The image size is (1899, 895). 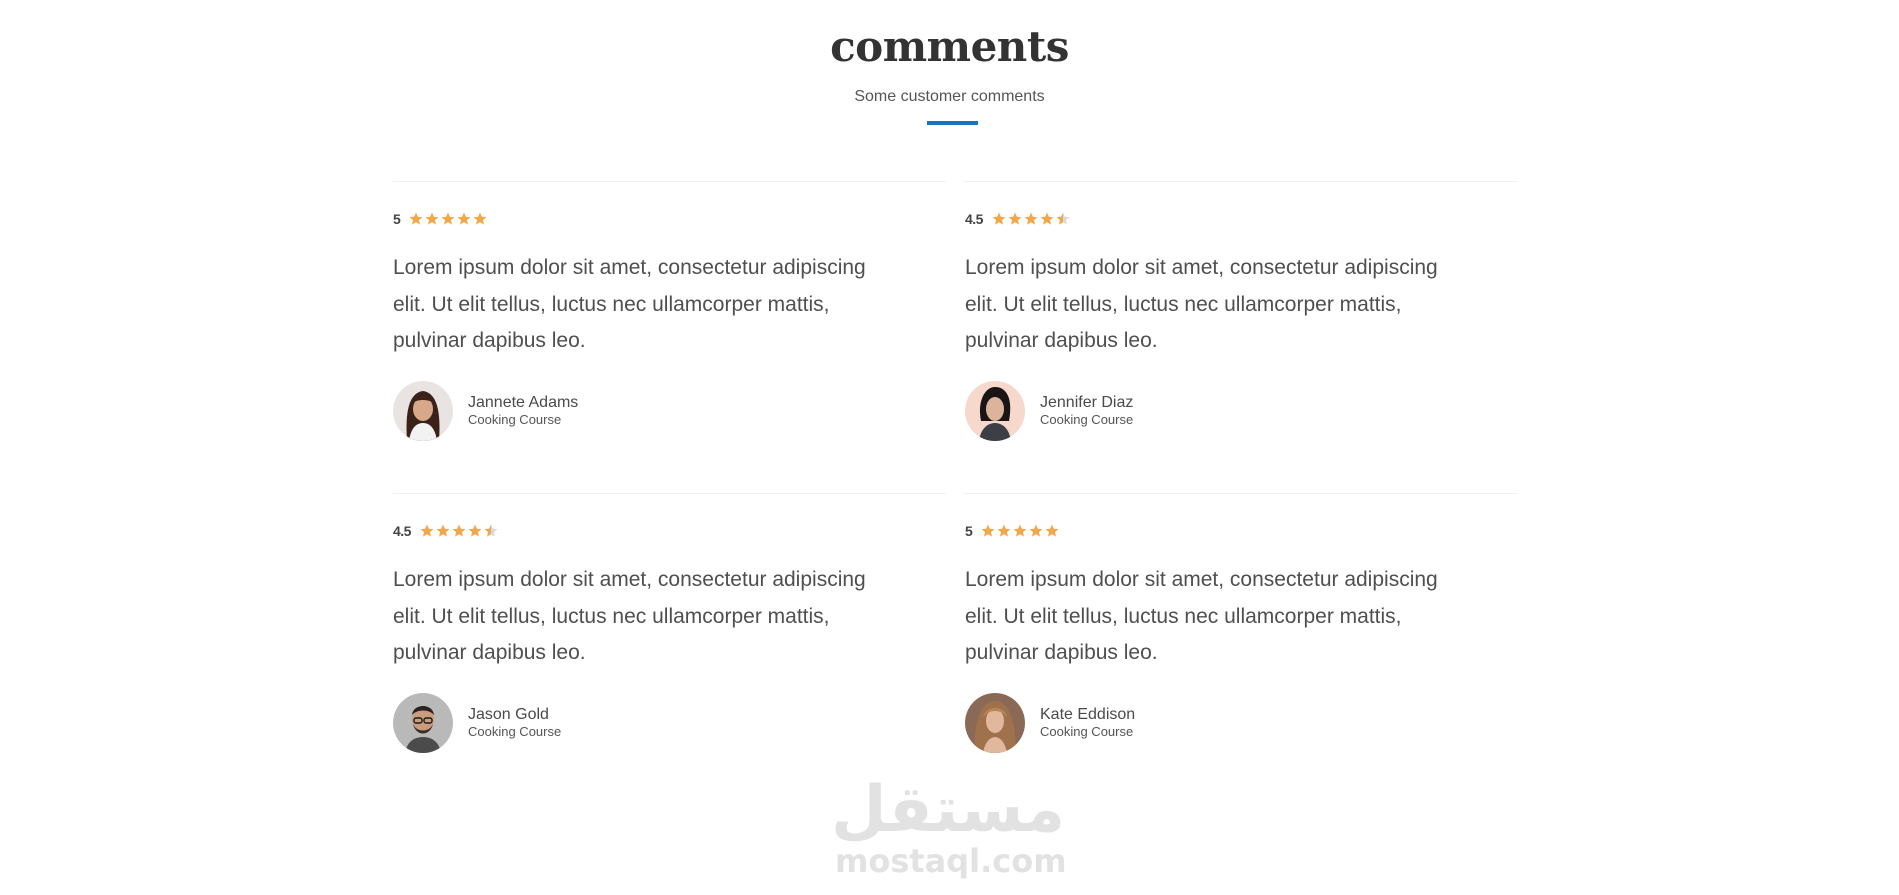 I want to click on author-name: Jason Gold, so click(x=508, y=714).